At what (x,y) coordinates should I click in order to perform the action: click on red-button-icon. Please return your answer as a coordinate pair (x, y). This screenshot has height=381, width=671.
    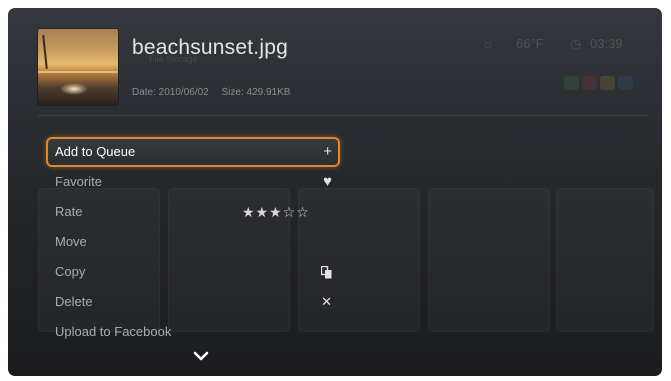
    Looking at the image, I should click on (589, 83).